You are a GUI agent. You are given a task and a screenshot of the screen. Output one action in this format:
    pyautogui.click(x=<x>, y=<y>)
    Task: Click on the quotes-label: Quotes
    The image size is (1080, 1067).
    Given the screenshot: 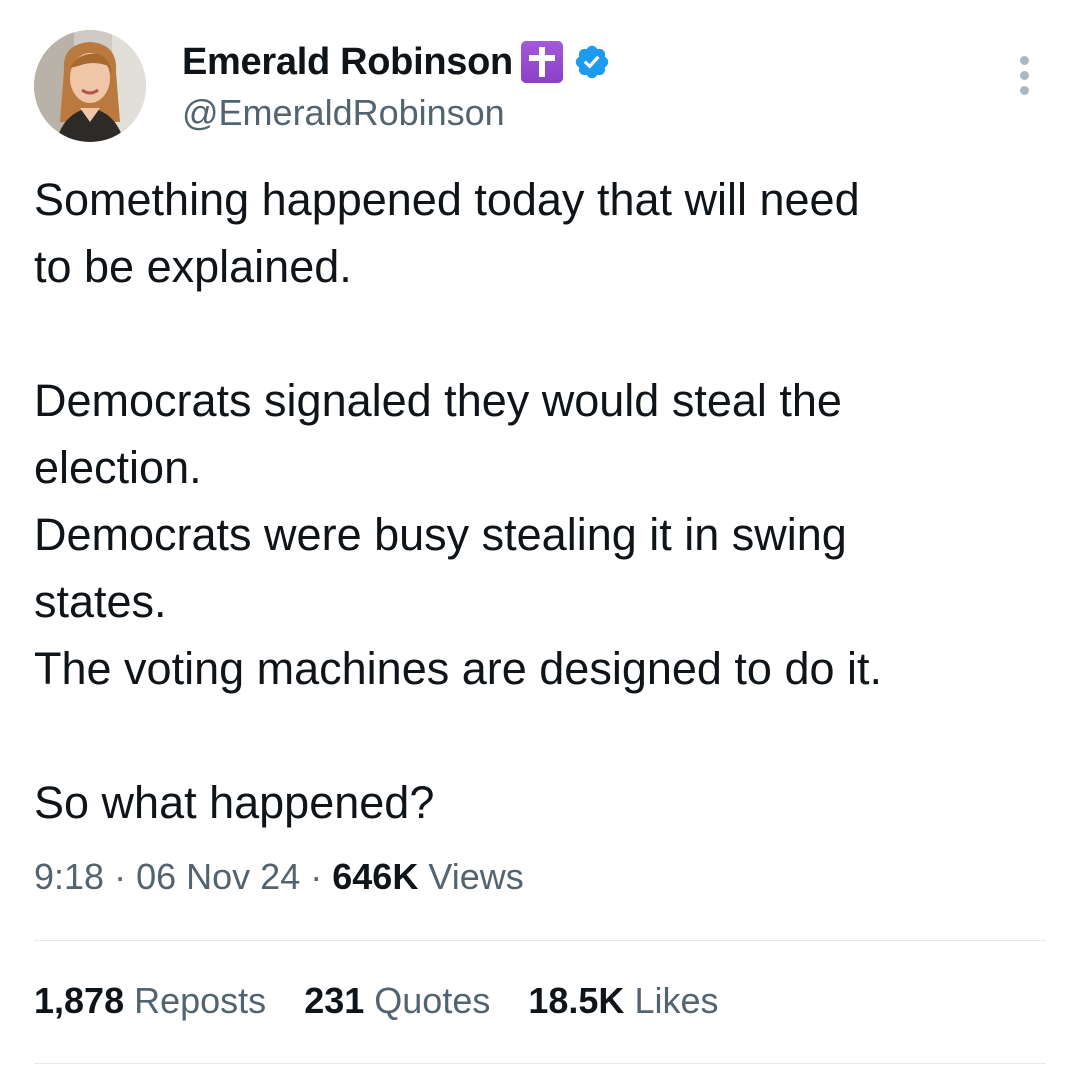 What is the action you would take?
    pyautogui.click(x=432, y=1000)
    